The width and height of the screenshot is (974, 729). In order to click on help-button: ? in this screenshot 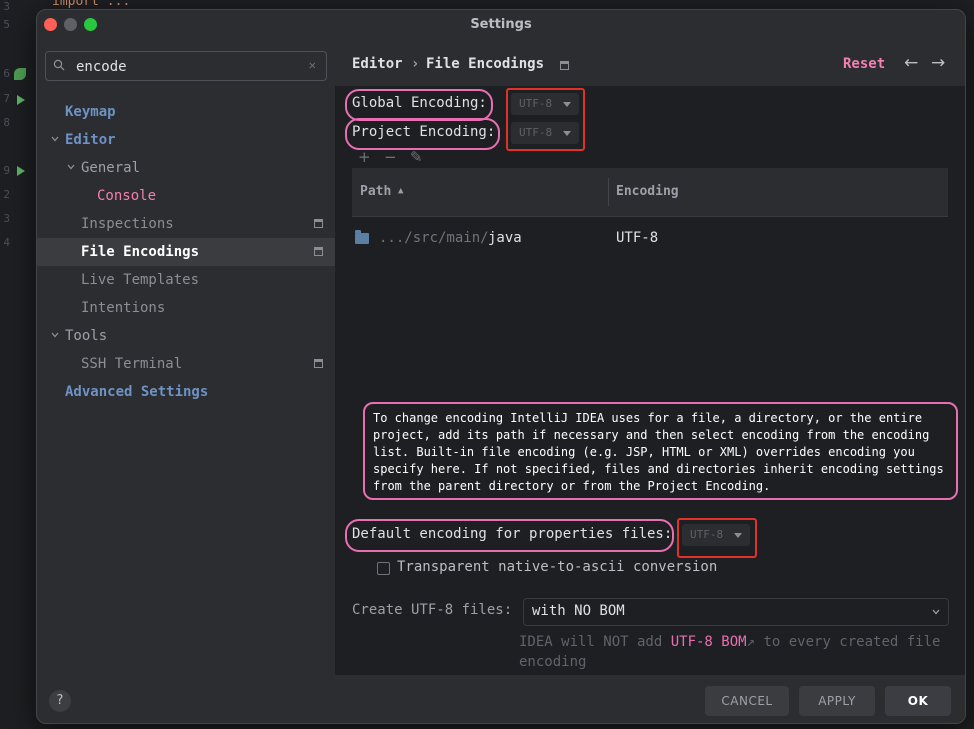, I will do `click(60, 701)`.